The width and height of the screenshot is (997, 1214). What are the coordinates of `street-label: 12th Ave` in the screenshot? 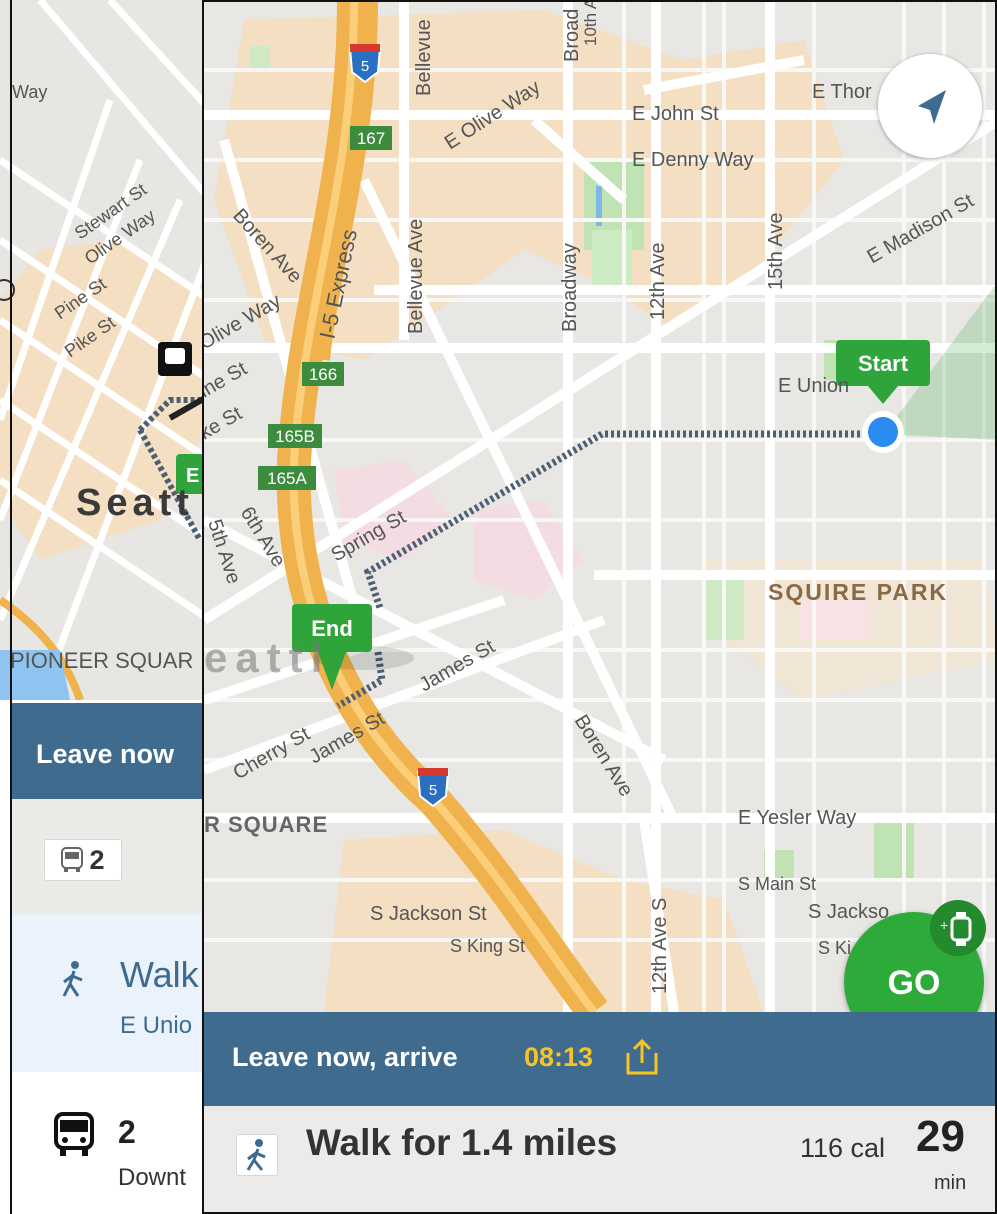 It's located at (658, 281).